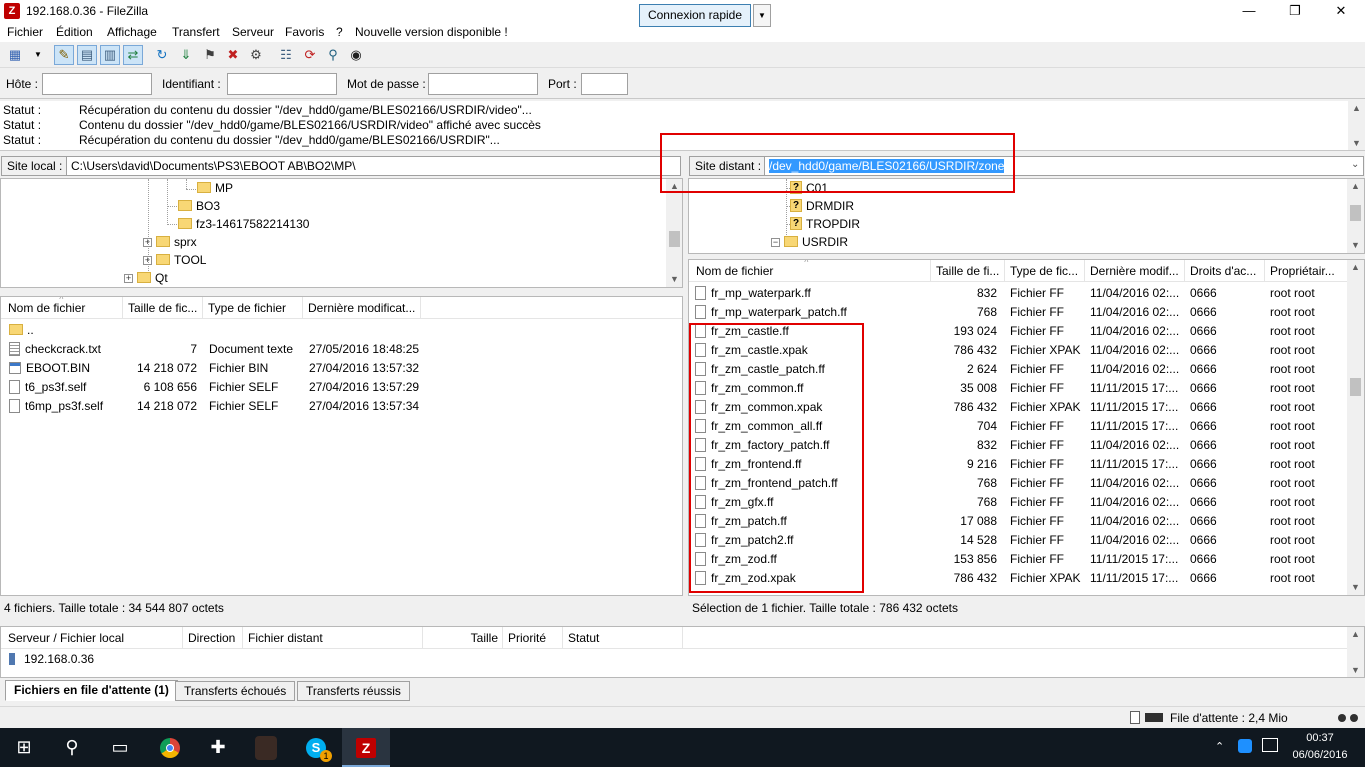  I want to click on clock-time: 00:37, so click(1320, 738).